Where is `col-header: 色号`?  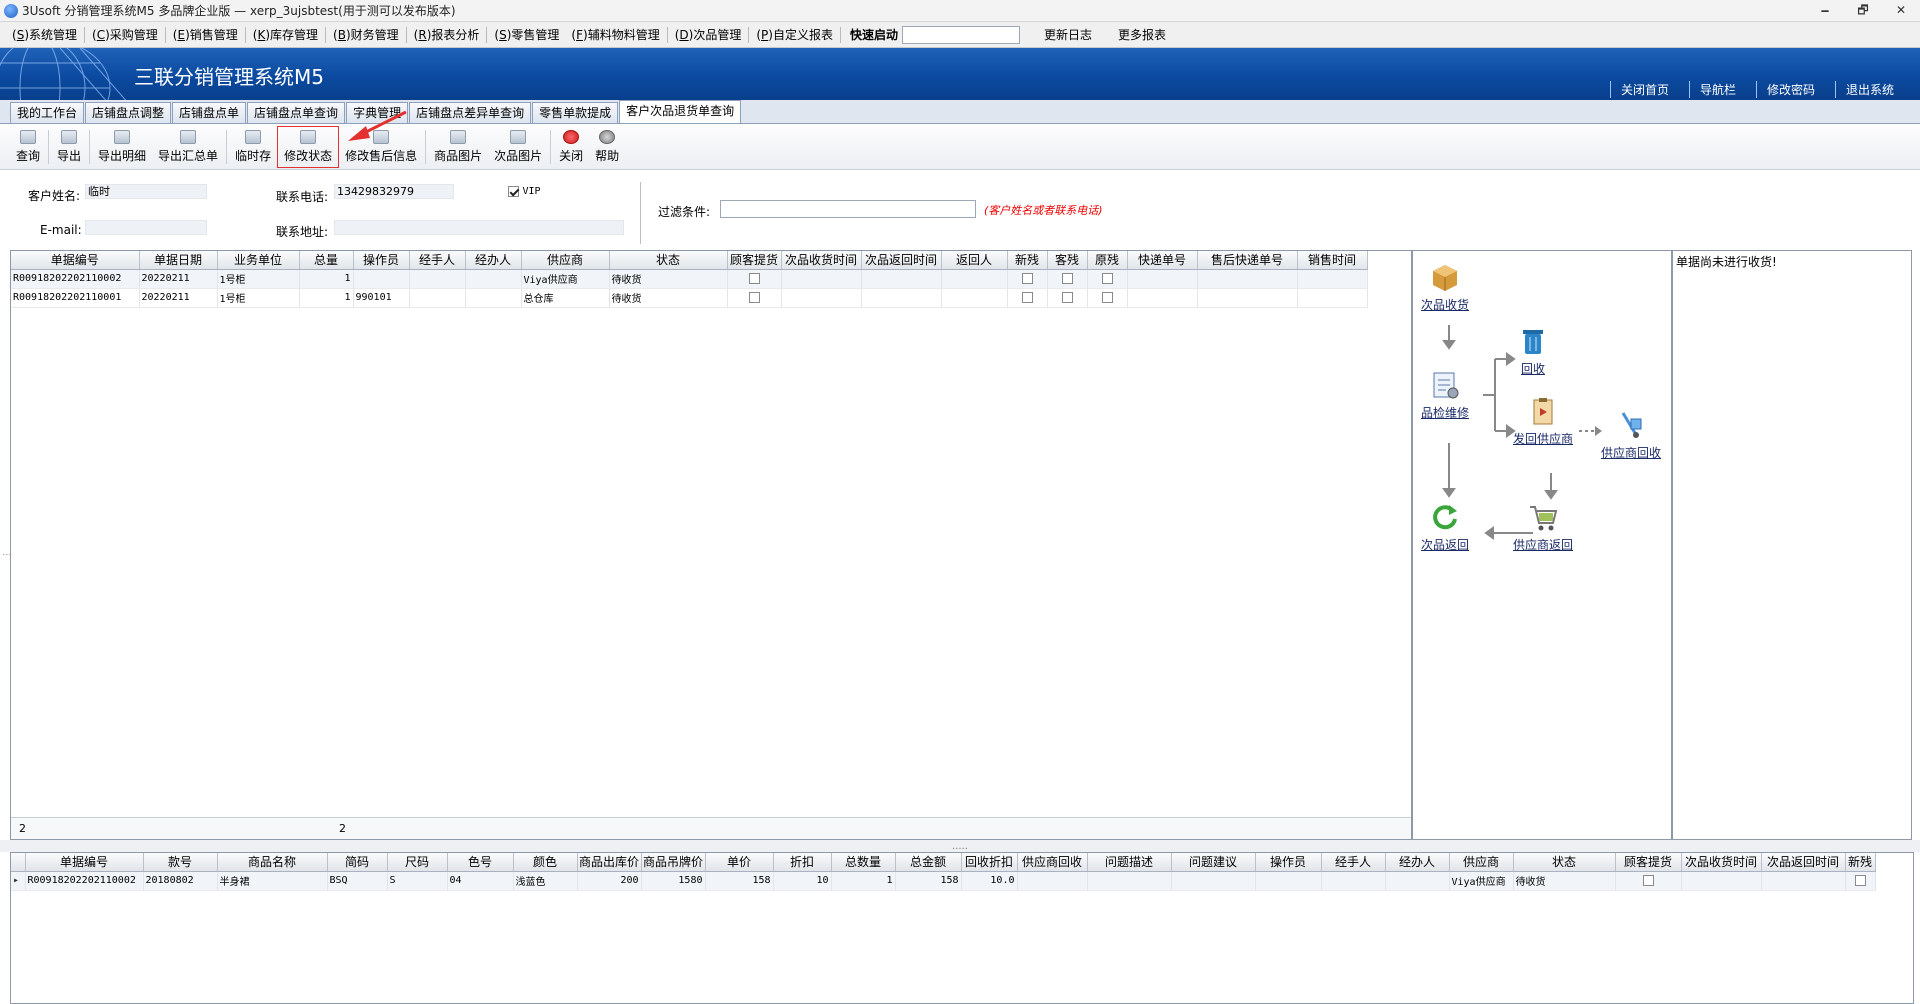
col-header: 色号 is located at coordinates (480, 862).